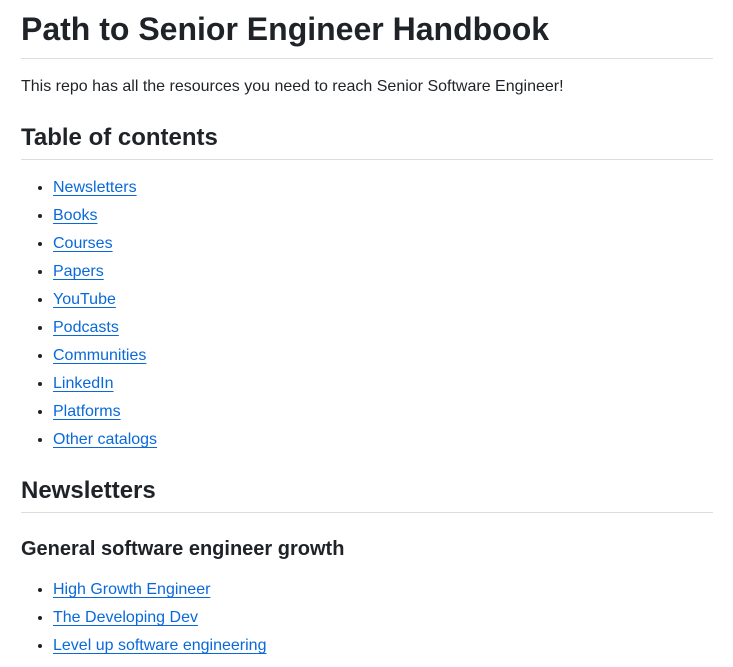 Image resolution: width=733 pixels, height=667 pixels. I want to click on toc-link: Communities, so click(99, 355).